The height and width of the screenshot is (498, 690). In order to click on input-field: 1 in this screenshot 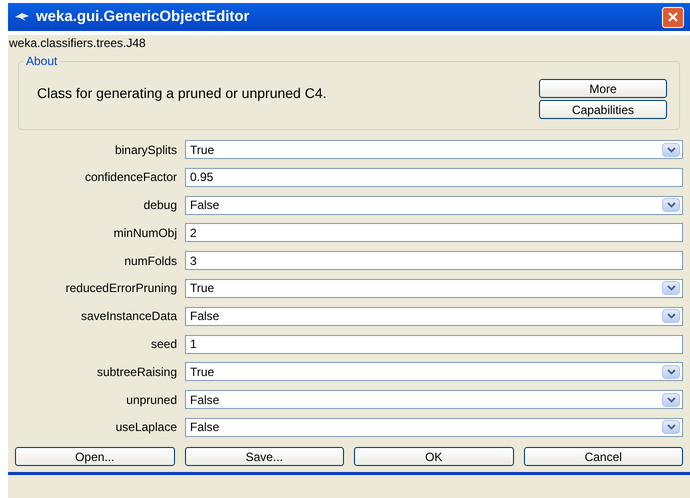, I will do `click(434, 344)`.